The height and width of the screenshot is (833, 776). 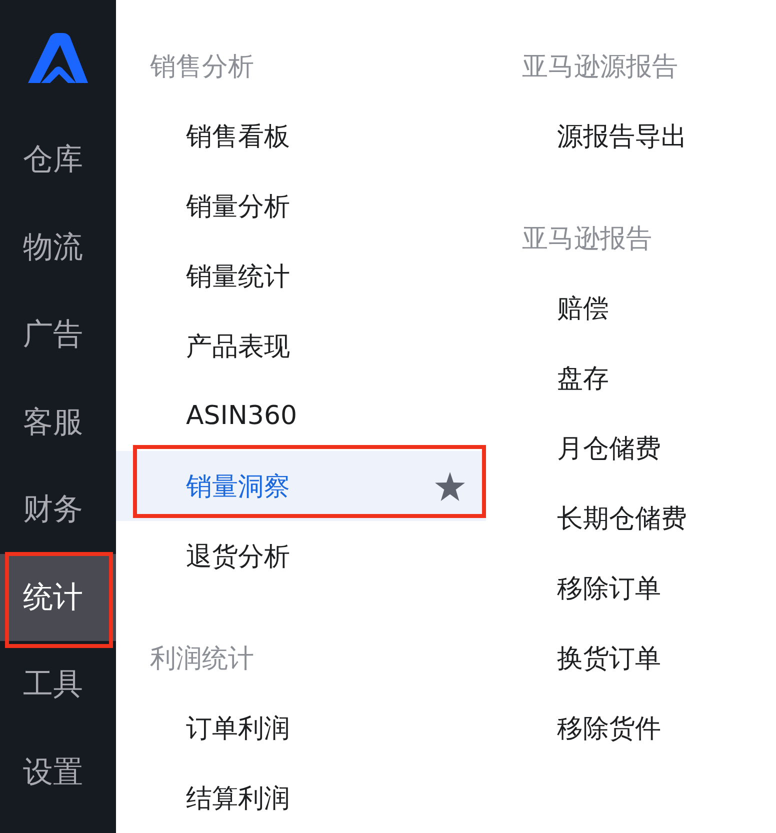 What do you see at coordinates (631, 588) in the screenshot?
I see `menu-item: 移除订单` at bounding box center [631, 588].